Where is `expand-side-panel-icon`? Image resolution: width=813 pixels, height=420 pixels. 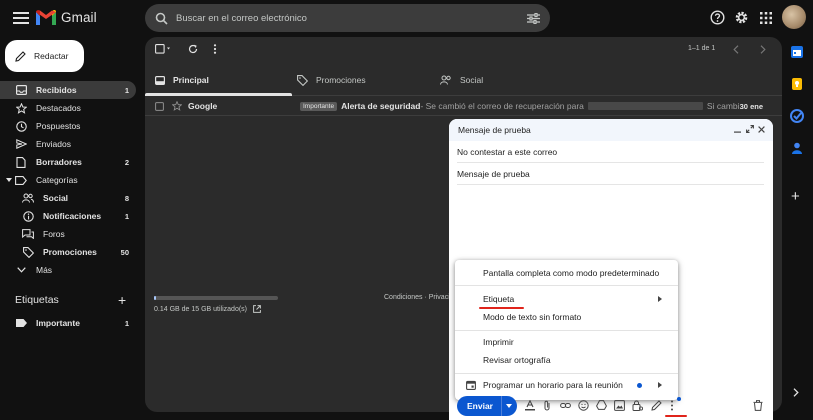
expand-side-panel-icon is located at coordinates (796, 392).